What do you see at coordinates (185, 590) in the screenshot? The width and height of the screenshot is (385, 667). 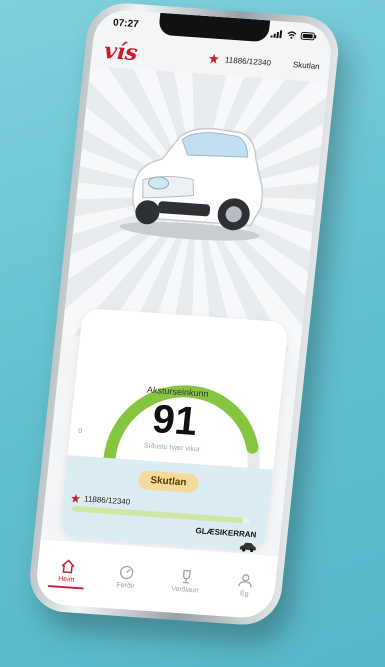 I see `tab-rewards-label: Verðlaun` at bounding box center [185, 590].